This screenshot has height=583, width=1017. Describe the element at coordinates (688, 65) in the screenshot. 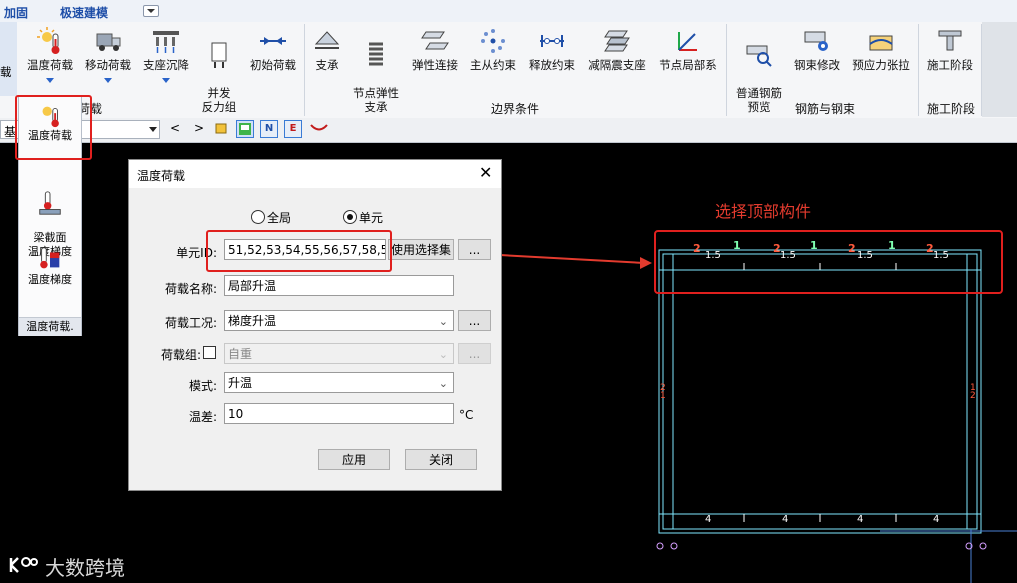

I see `local-axis-label: 节点局部系` at that location.